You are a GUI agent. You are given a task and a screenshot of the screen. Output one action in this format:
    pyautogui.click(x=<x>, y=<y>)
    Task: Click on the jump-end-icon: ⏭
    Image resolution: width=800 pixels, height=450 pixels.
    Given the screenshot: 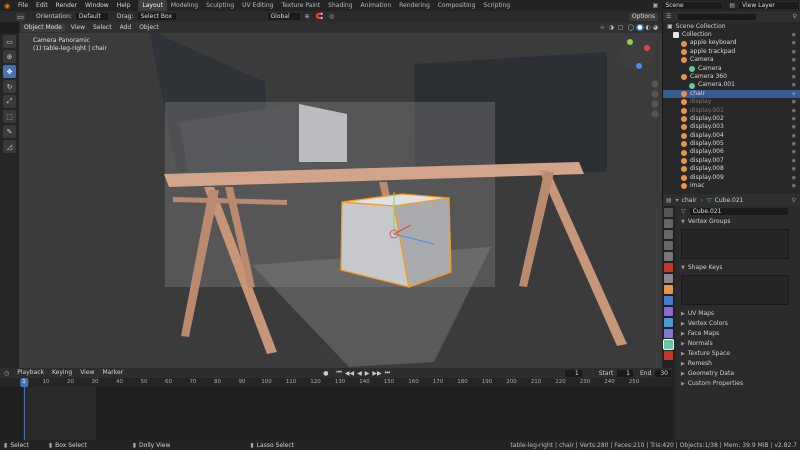 What is the action you would take?
    pyautogui.click(x=387, y=373)
    